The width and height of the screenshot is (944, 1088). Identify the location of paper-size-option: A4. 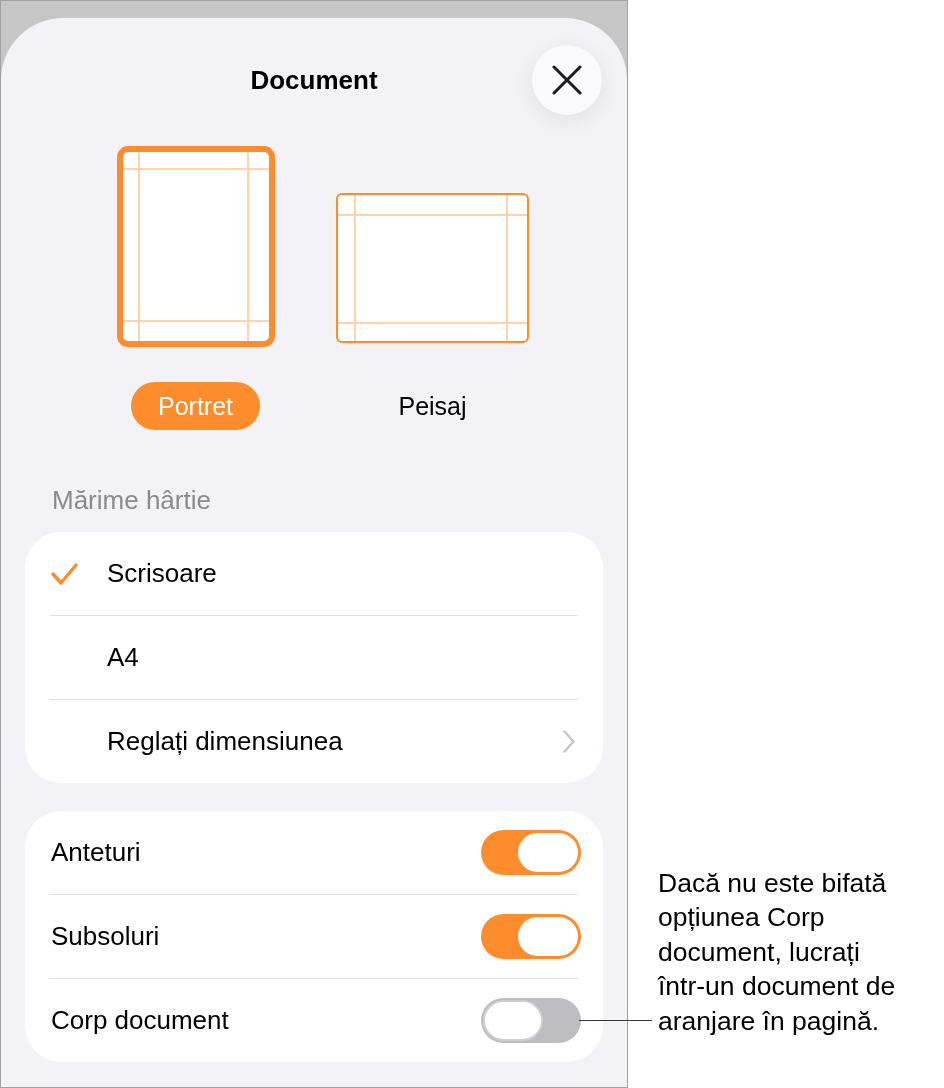
(314, 657).